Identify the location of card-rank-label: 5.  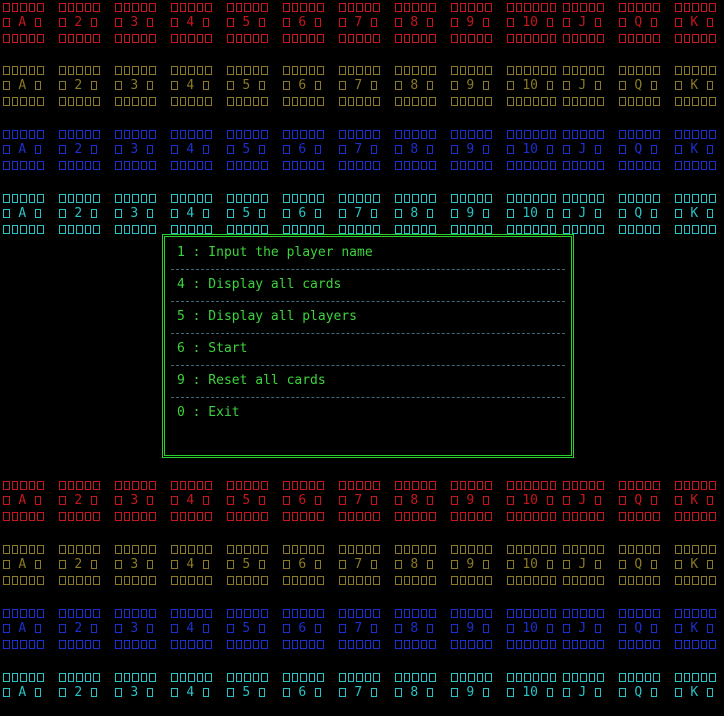
(246, 214).